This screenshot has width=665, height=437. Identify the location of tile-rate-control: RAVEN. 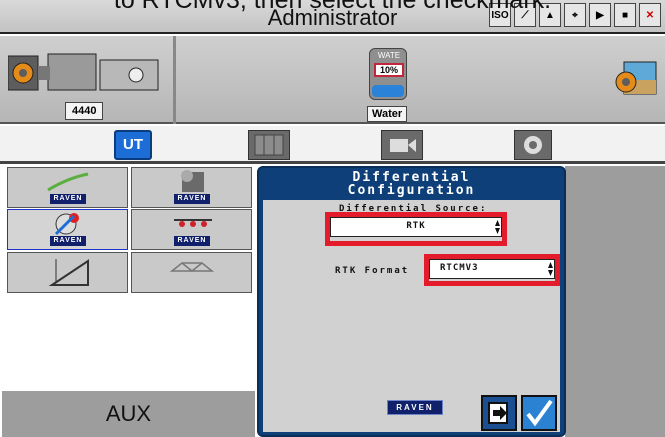
(191, 187).